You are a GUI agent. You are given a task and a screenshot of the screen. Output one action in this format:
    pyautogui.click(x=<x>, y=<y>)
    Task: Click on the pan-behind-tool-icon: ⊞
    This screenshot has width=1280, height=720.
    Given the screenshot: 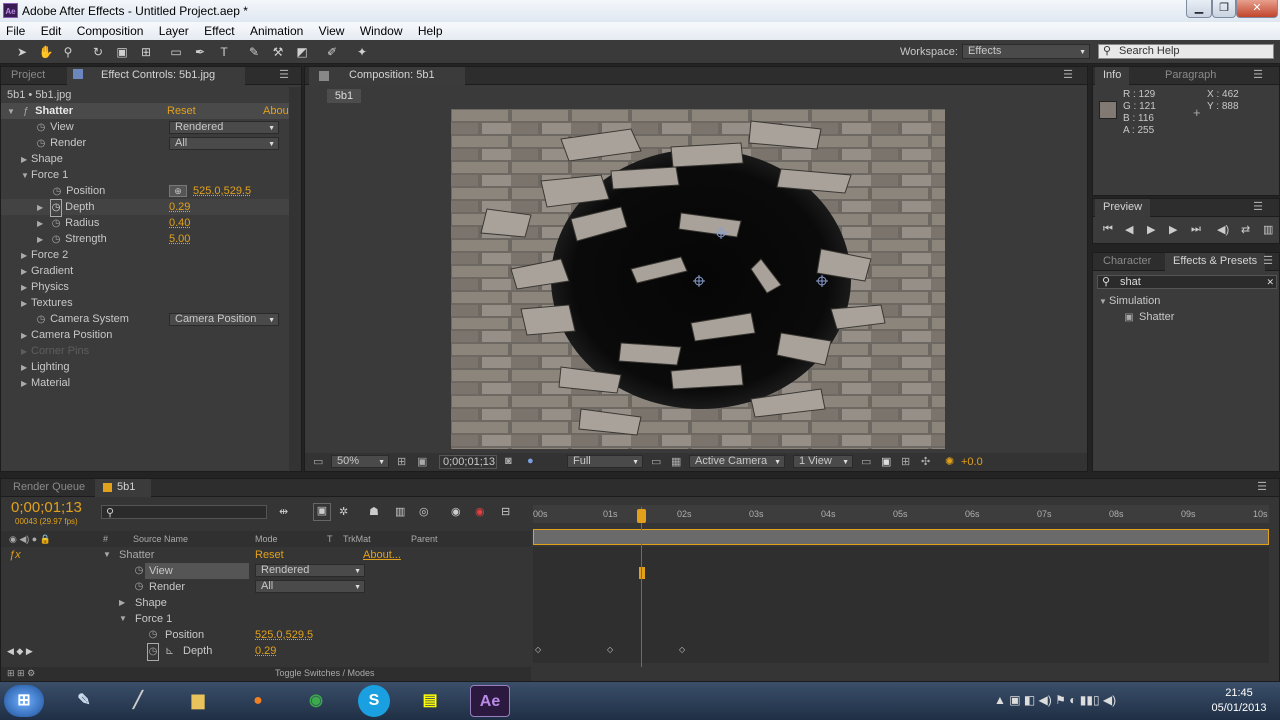 What is the action you would take?
    pyautogui.click(x=146, y=52)
    